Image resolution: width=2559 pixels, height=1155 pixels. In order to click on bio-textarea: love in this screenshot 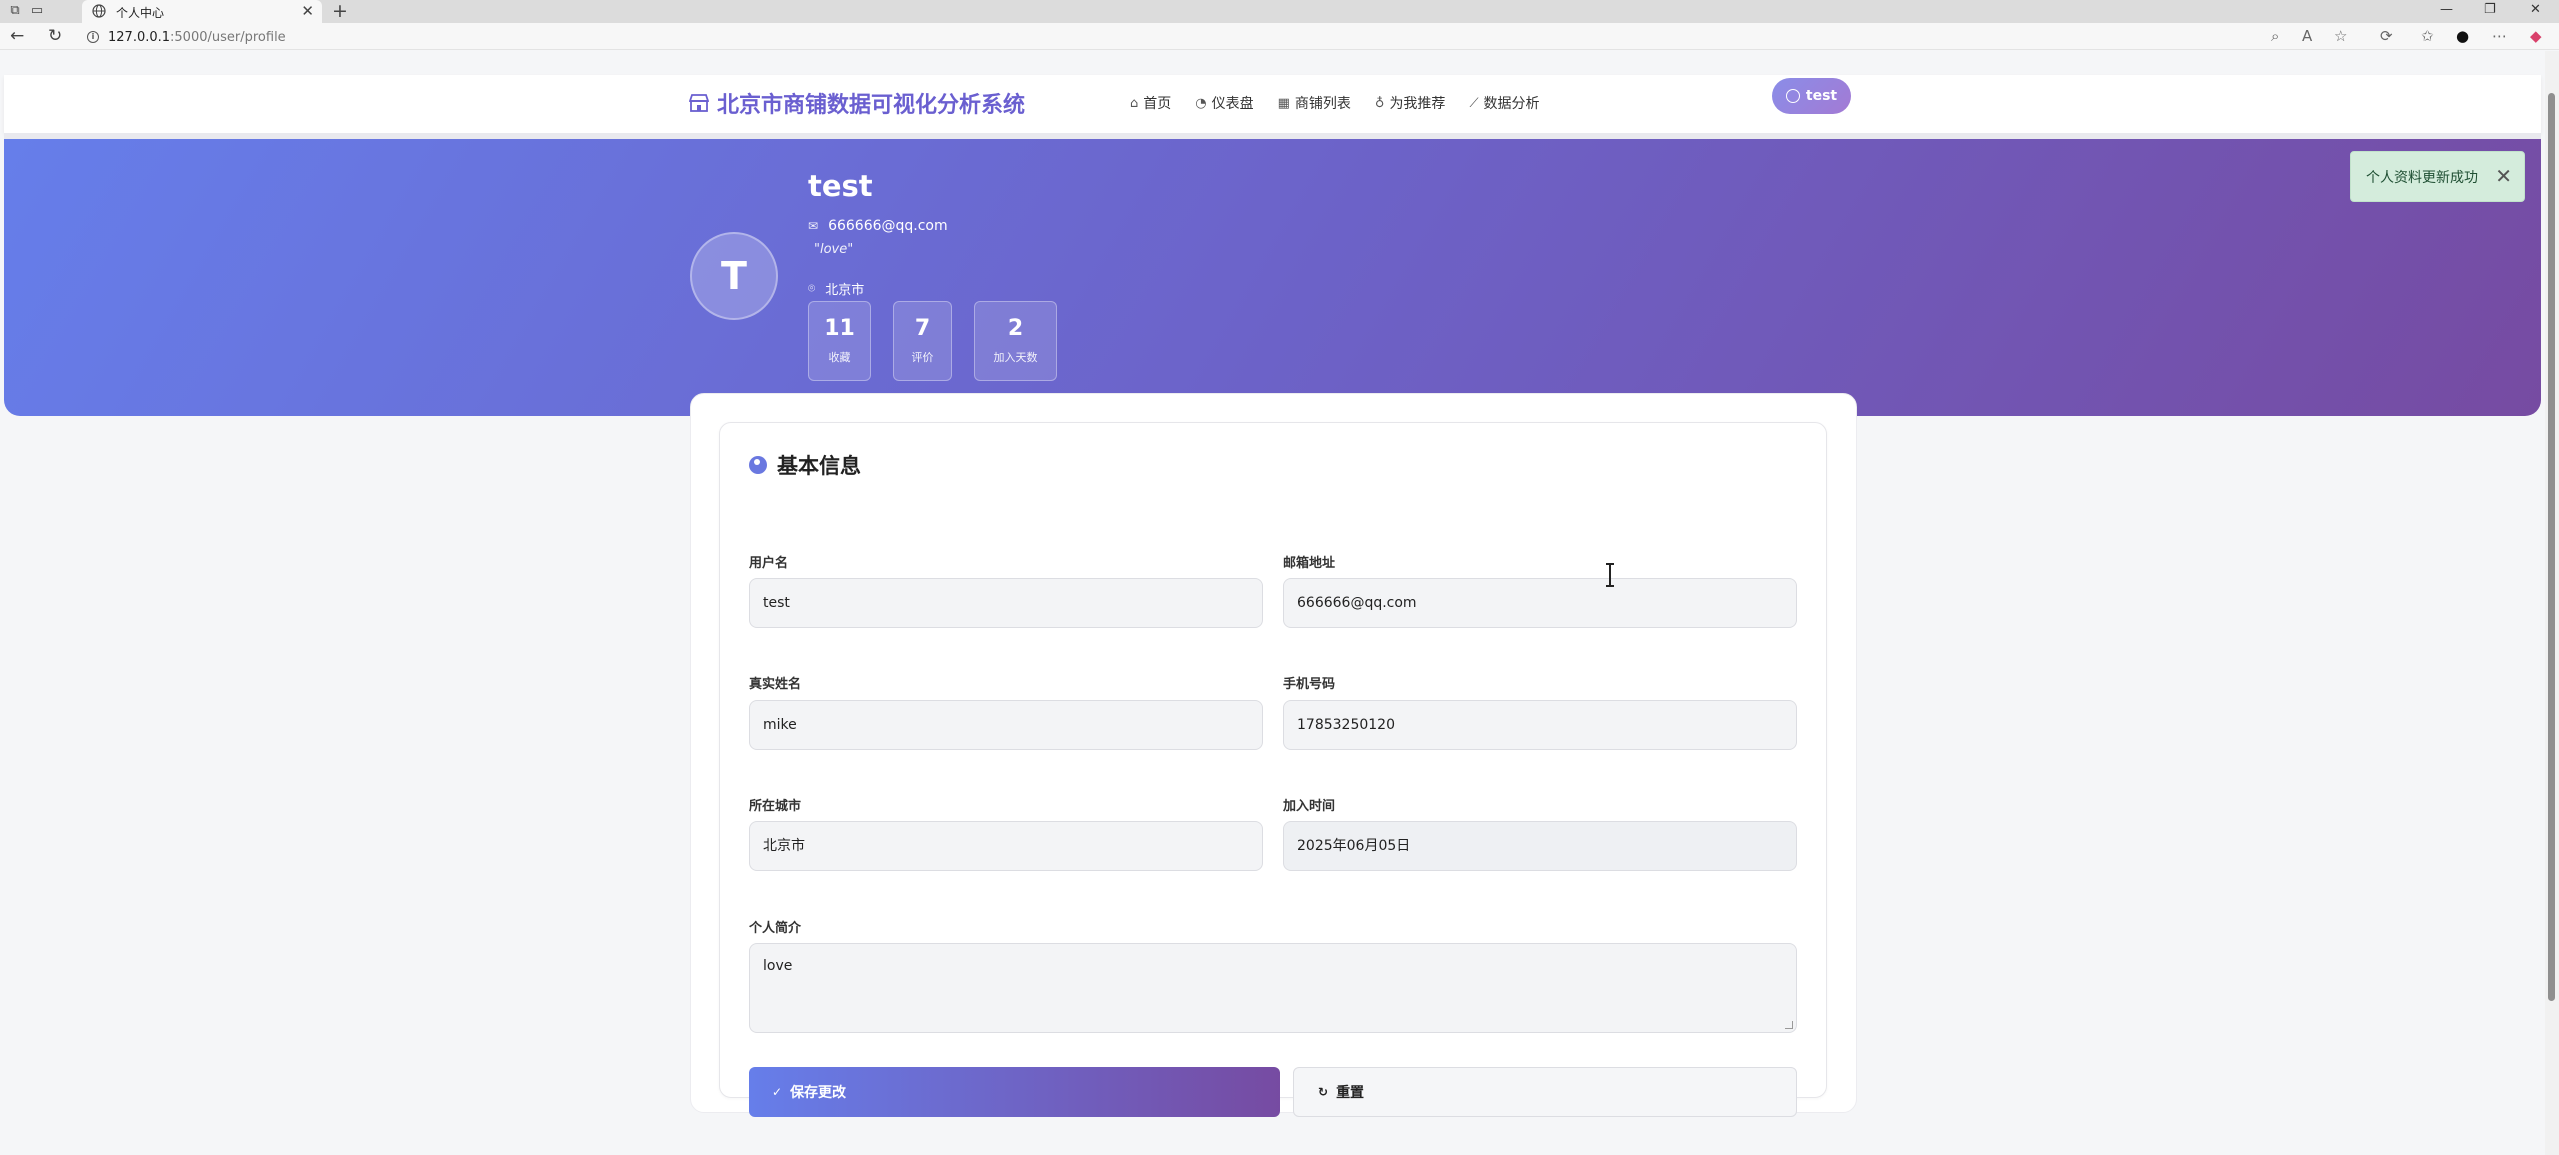, I will do `click(1273, 988)`.